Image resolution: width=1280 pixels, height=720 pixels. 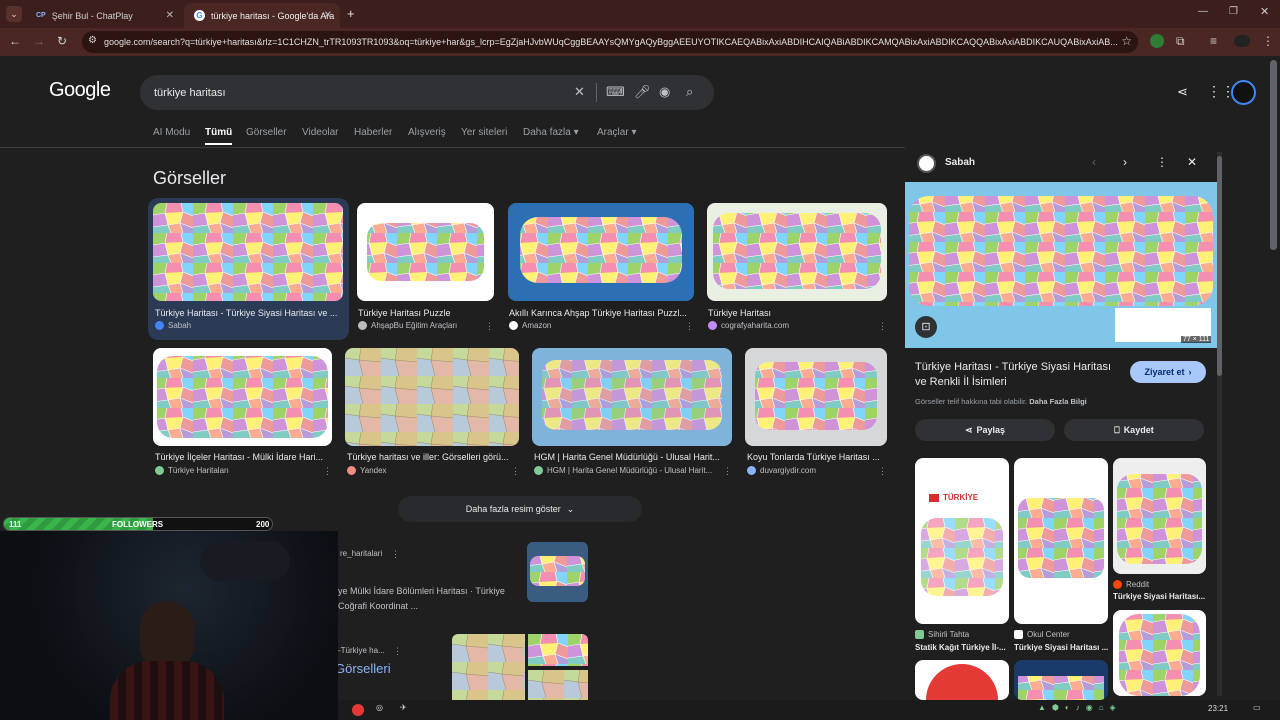 I want to click on close-tab-icon: ✕, so click(x=328, y=15).